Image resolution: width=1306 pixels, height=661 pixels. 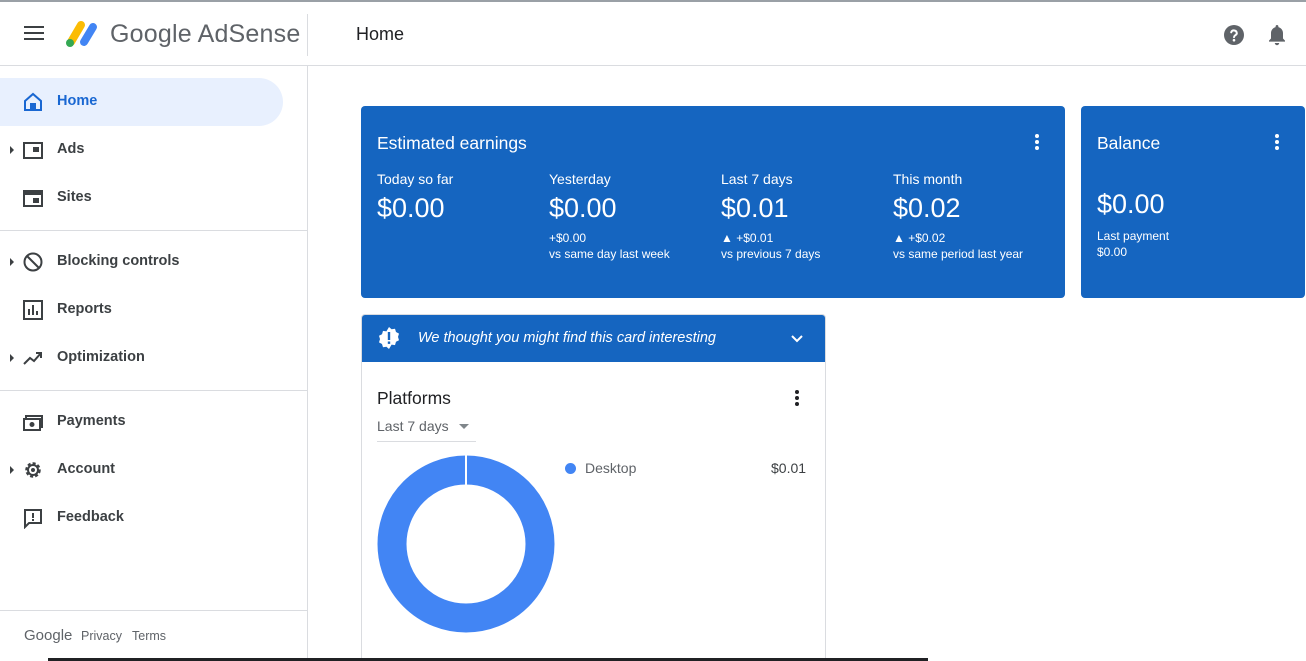 I want to click on help-icon, so click(x=1234, y=35).